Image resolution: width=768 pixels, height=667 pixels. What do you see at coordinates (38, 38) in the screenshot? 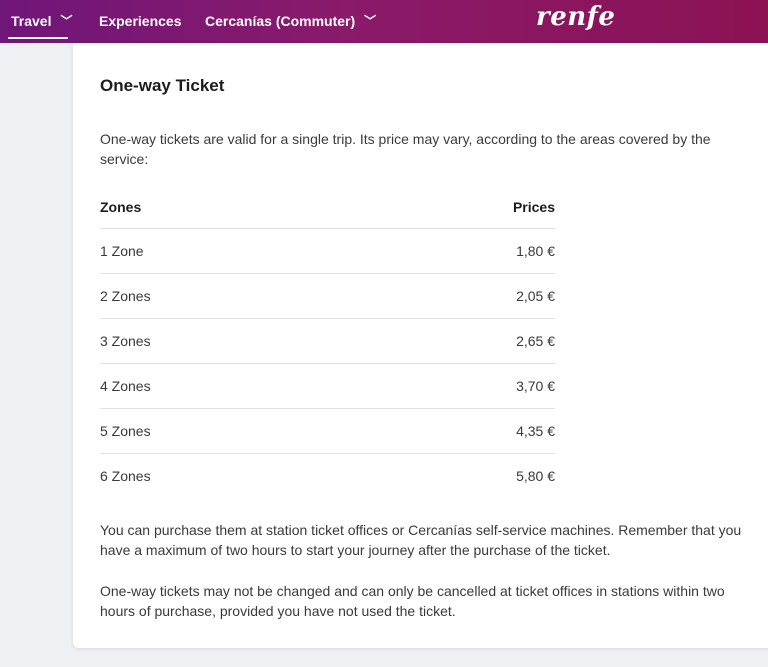
I see `active-tab-underline` at bounding box center [38, 38].